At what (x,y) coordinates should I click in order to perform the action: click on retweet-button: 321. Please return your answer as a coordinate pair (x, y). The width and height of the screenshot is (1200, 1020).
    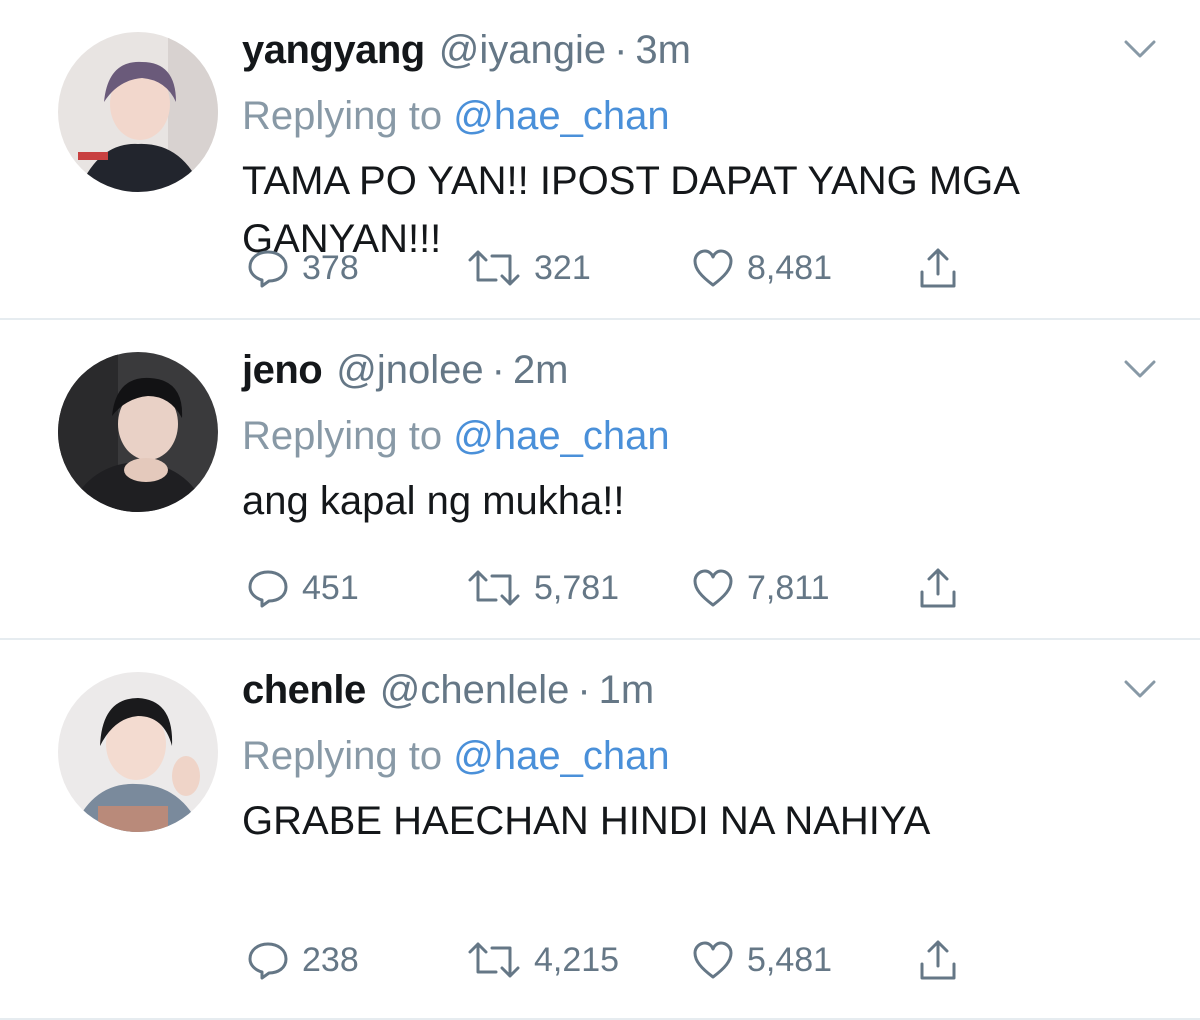
    Looking at the image, I should click on (578, 268).